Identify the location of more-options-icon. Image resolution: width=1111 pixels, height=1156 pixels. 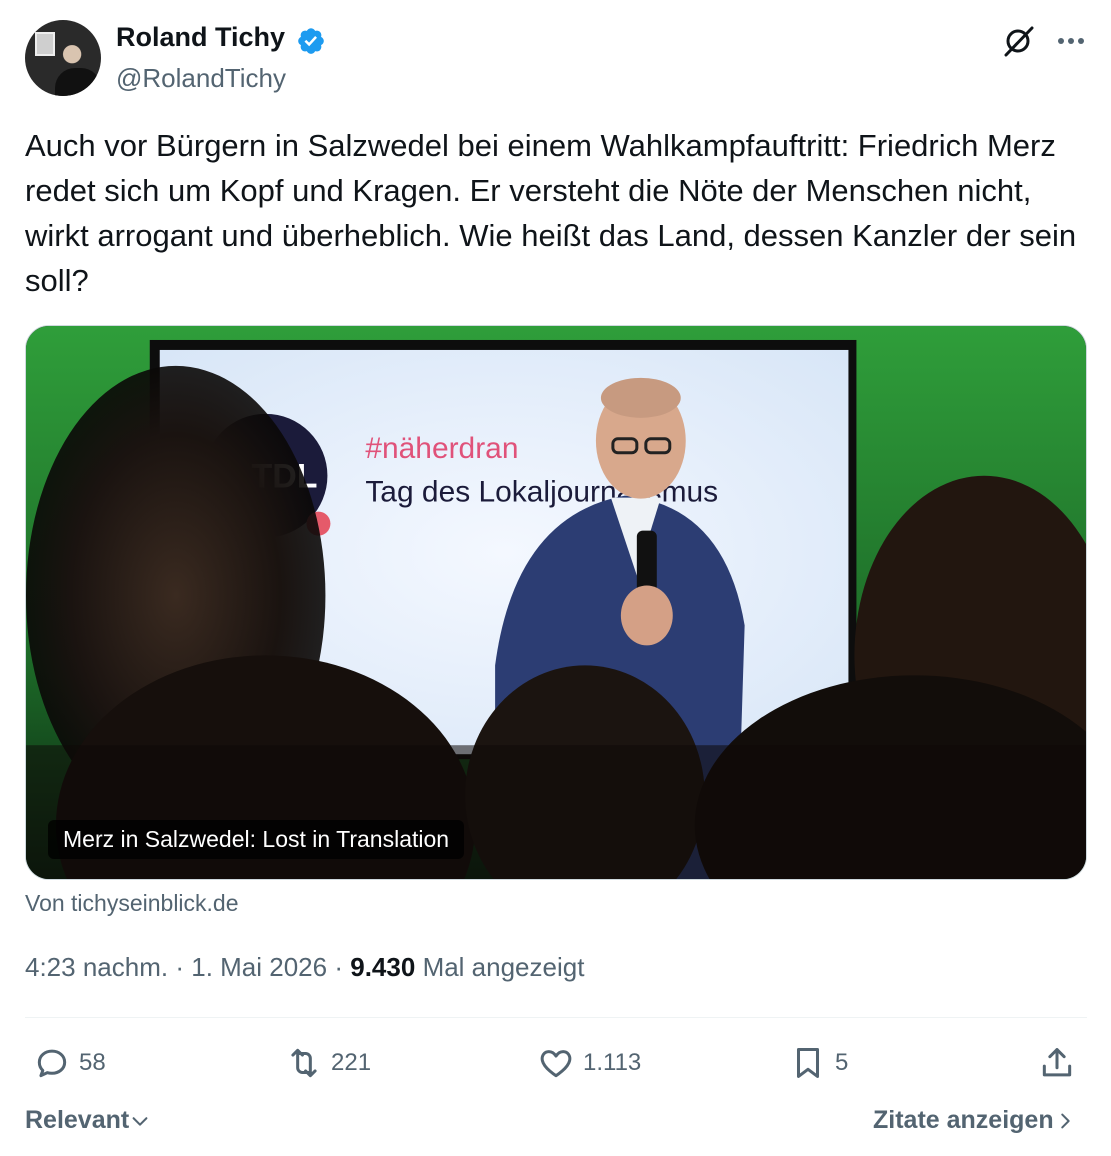
(1071, 41).